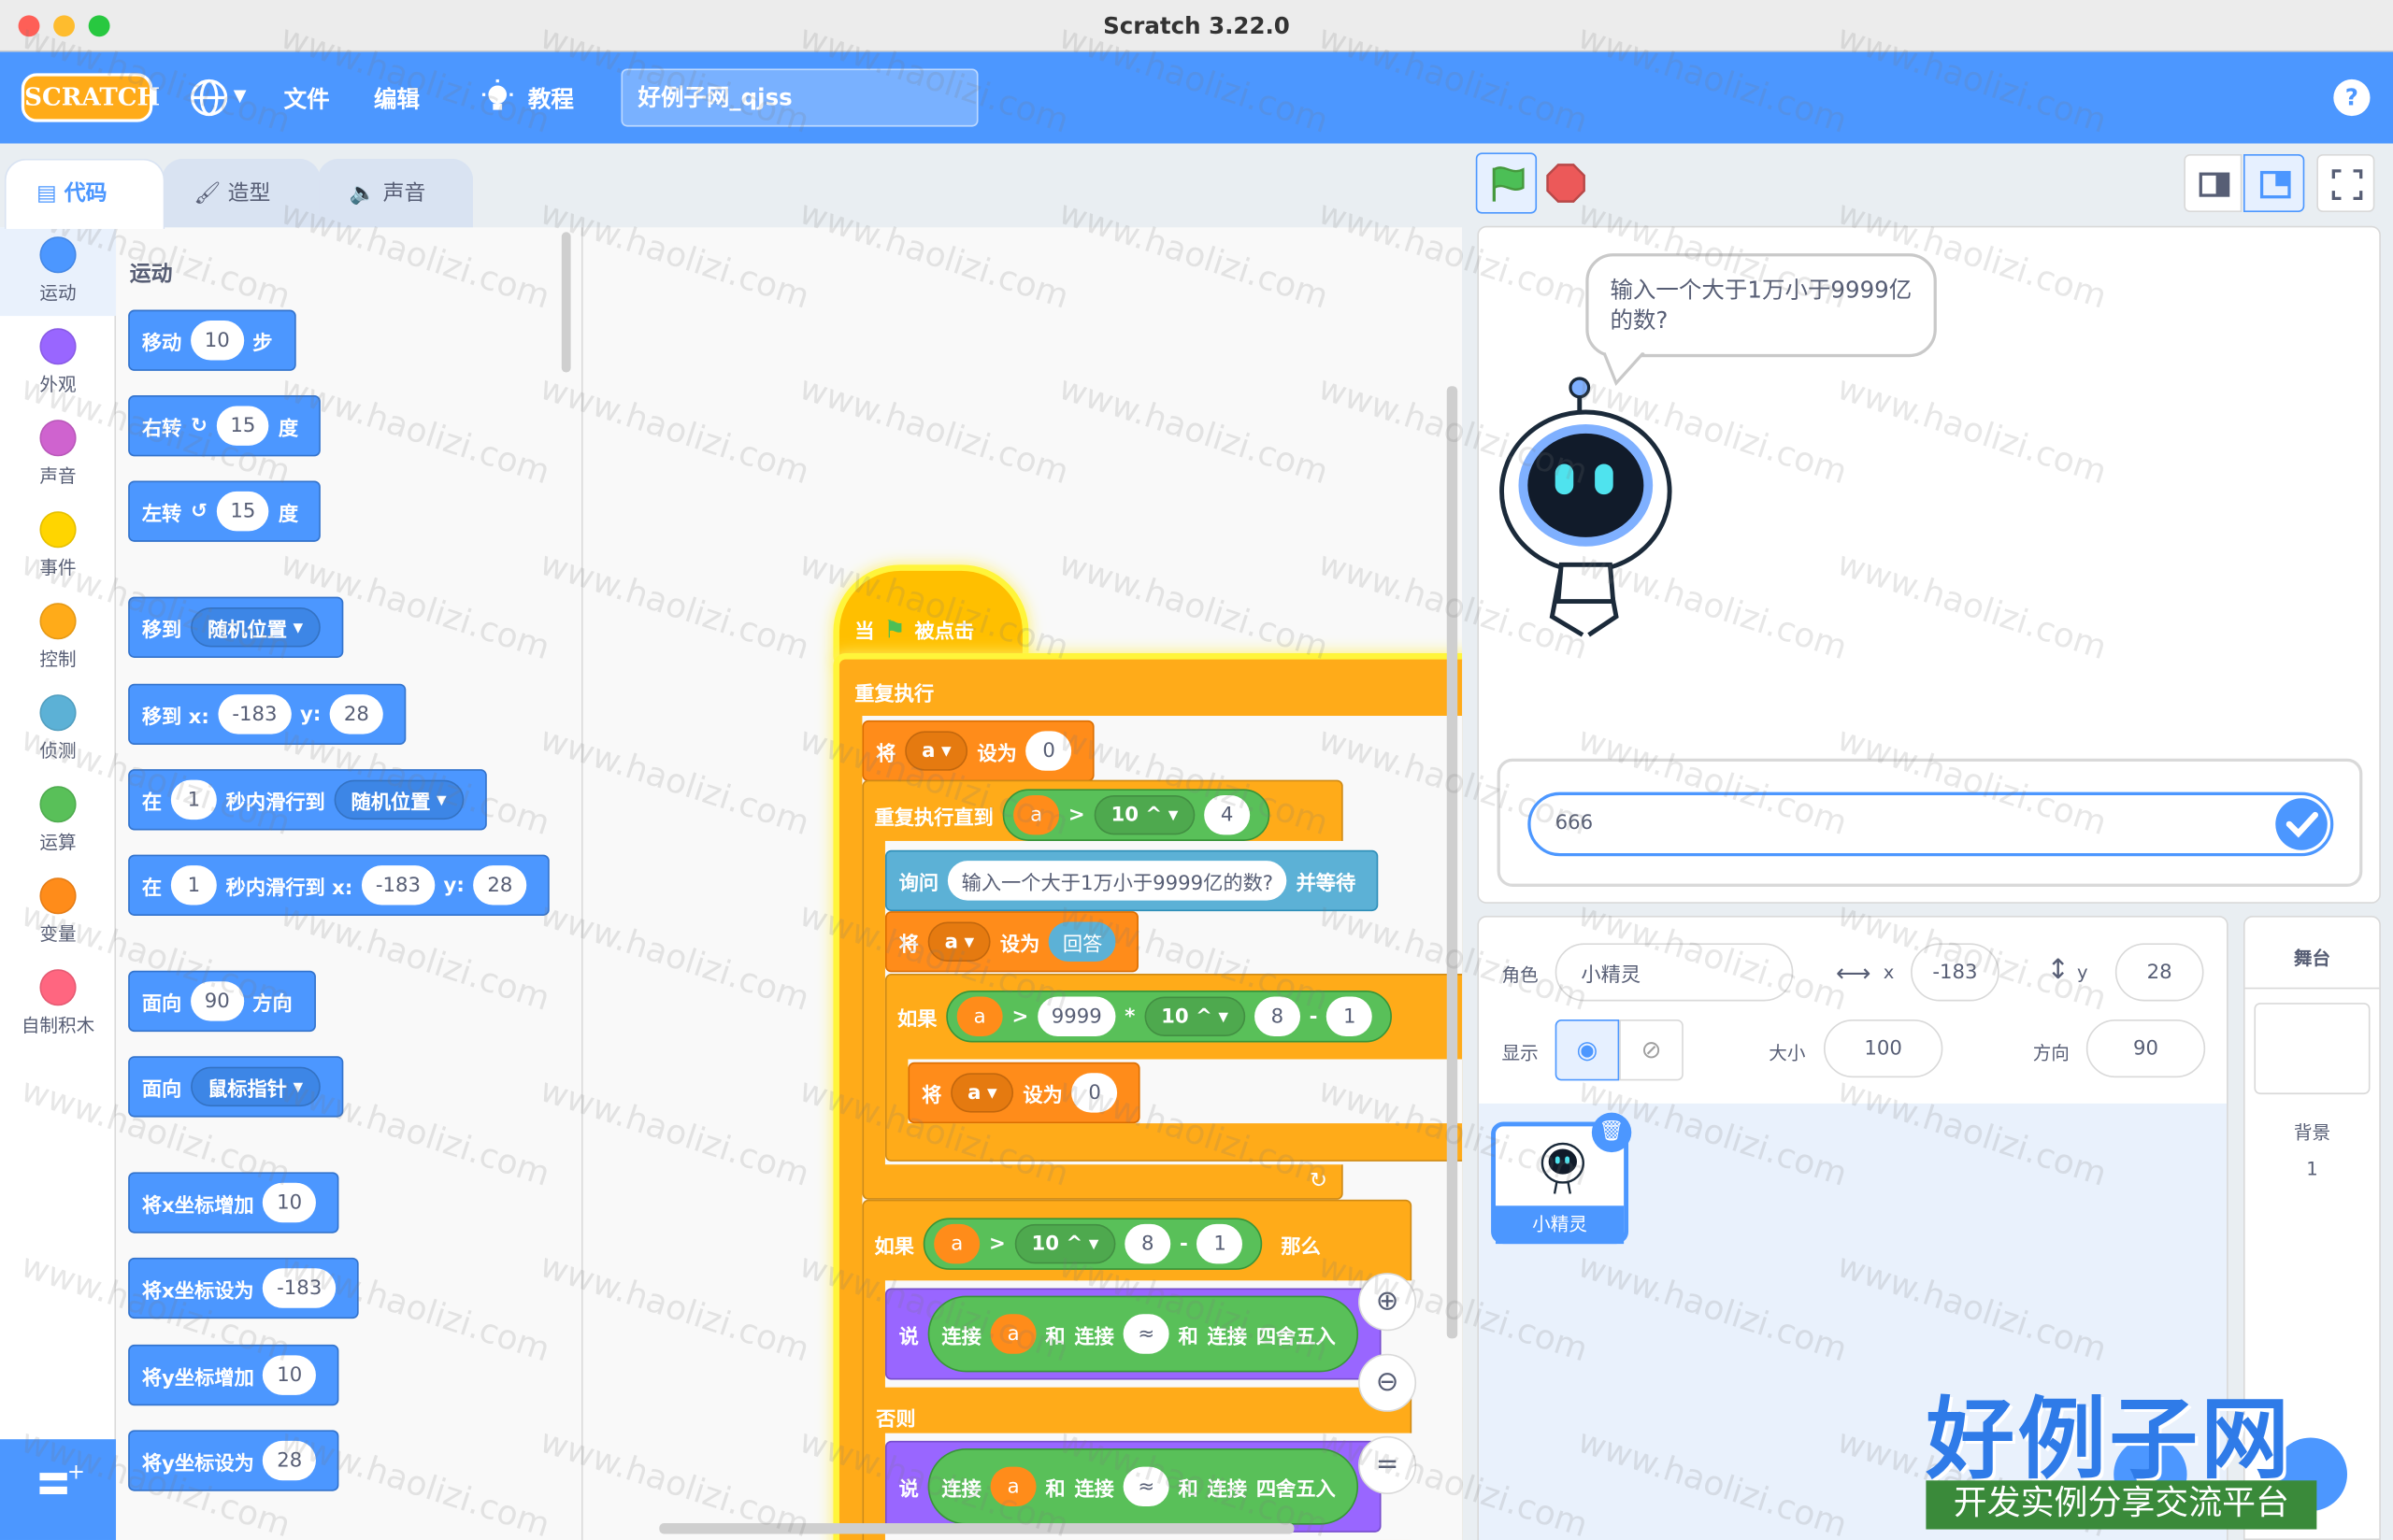 This screenshot has width=2393, height=1540. I want to click on category-label: 外观, so click(58, 385).